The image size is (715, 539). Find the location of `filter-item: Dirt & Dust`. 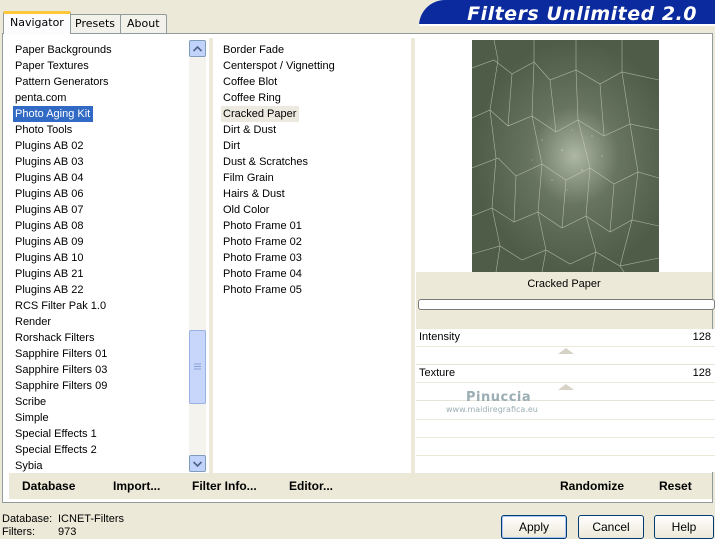

filter-item: Dirt & Dust is located at coordinates (279, 130).